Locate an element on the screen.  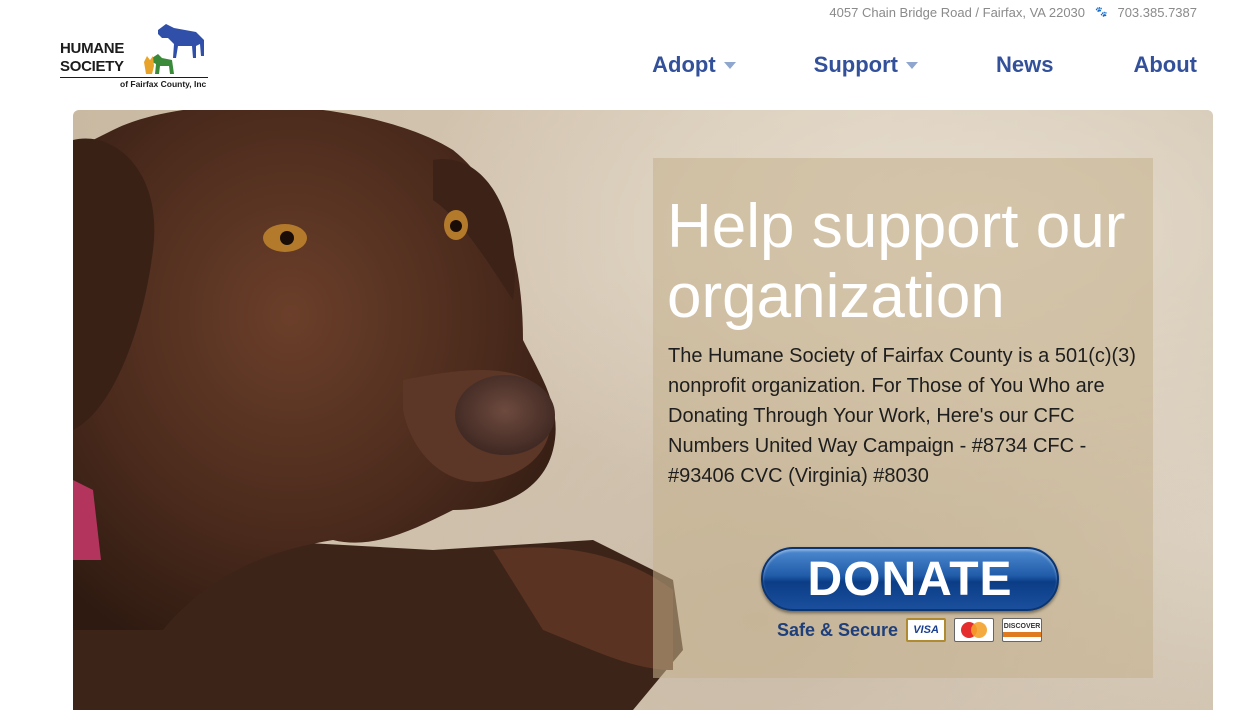
nav-support: Support is located at coordinates (866, 65).